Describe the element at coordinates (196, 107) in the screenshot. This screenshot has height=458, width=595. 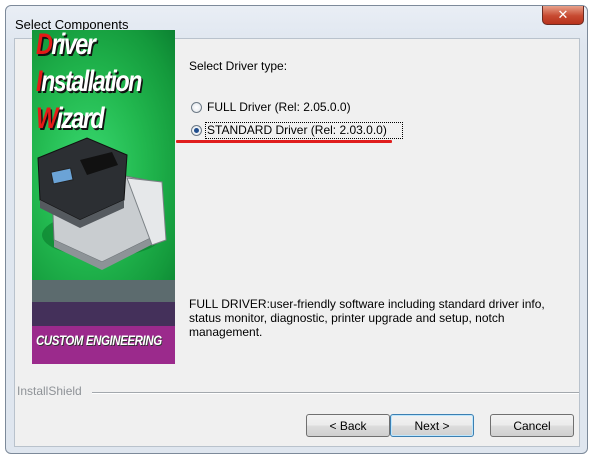
I see `radio-button-full` at that location.